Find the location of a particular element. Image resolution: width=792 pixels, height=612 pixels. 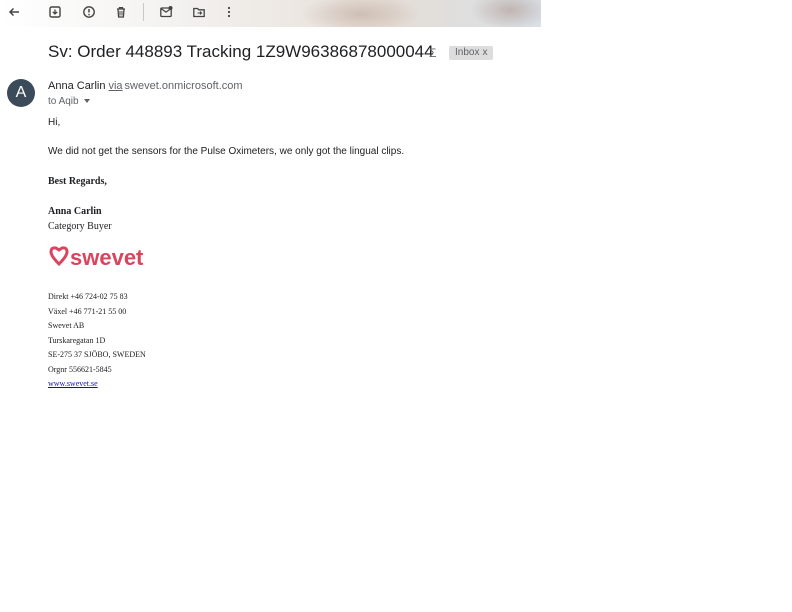

back-button is located at coordinates (14, 12).